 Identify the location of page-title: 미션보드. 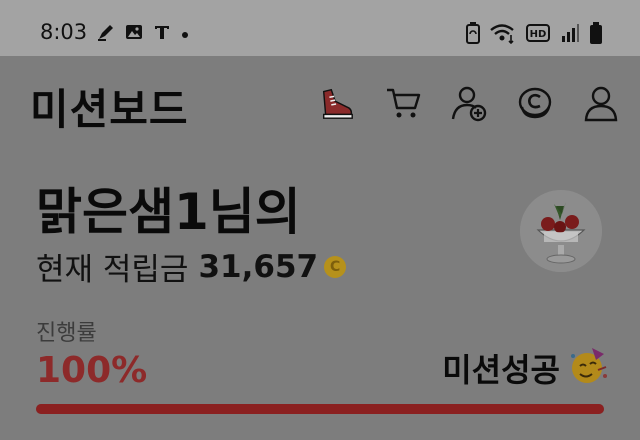
(109, 109).